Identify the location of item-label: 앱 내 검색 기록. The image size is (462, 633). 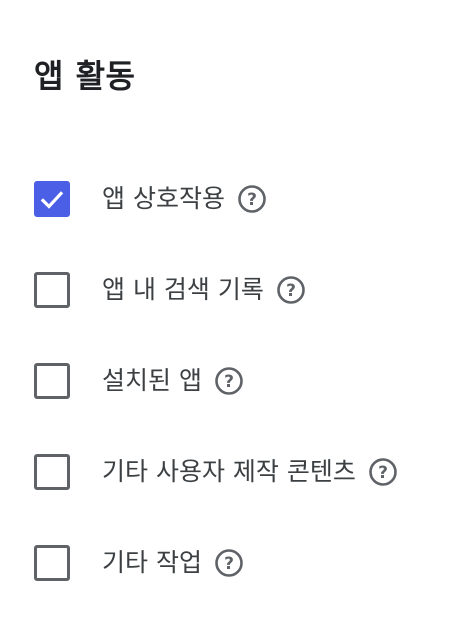
(183, 289).